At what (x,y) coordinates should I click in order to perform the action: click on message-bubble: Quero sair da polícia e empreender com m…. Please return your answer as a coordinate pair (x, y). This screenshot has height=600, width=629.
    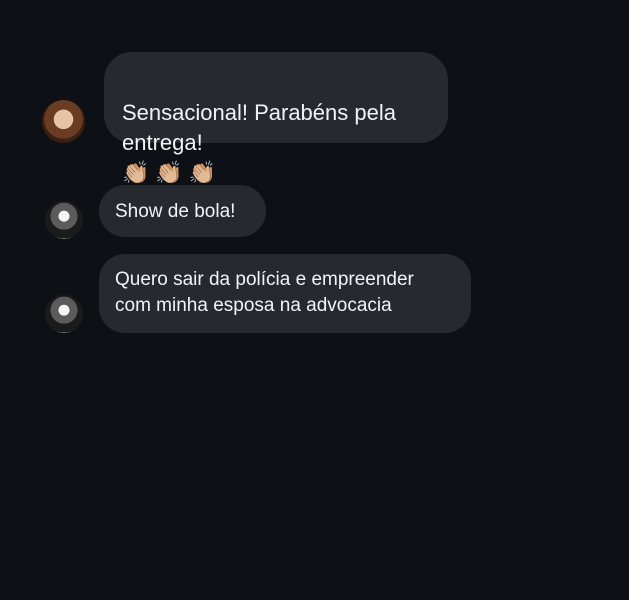
    Looking at the image, I should click on (285, 293).